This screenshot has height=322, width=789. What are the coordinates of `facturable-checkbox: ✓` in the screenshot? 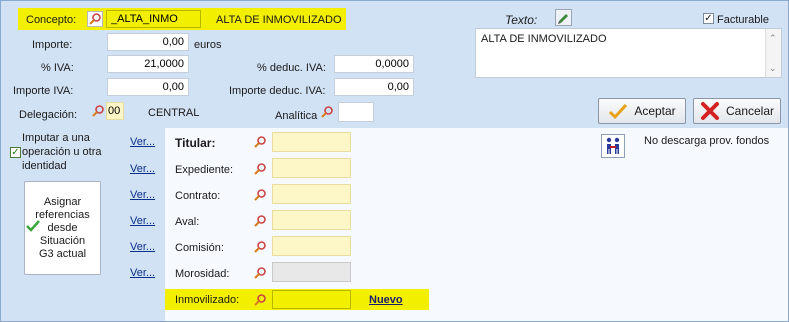 It's located at (708, 18).